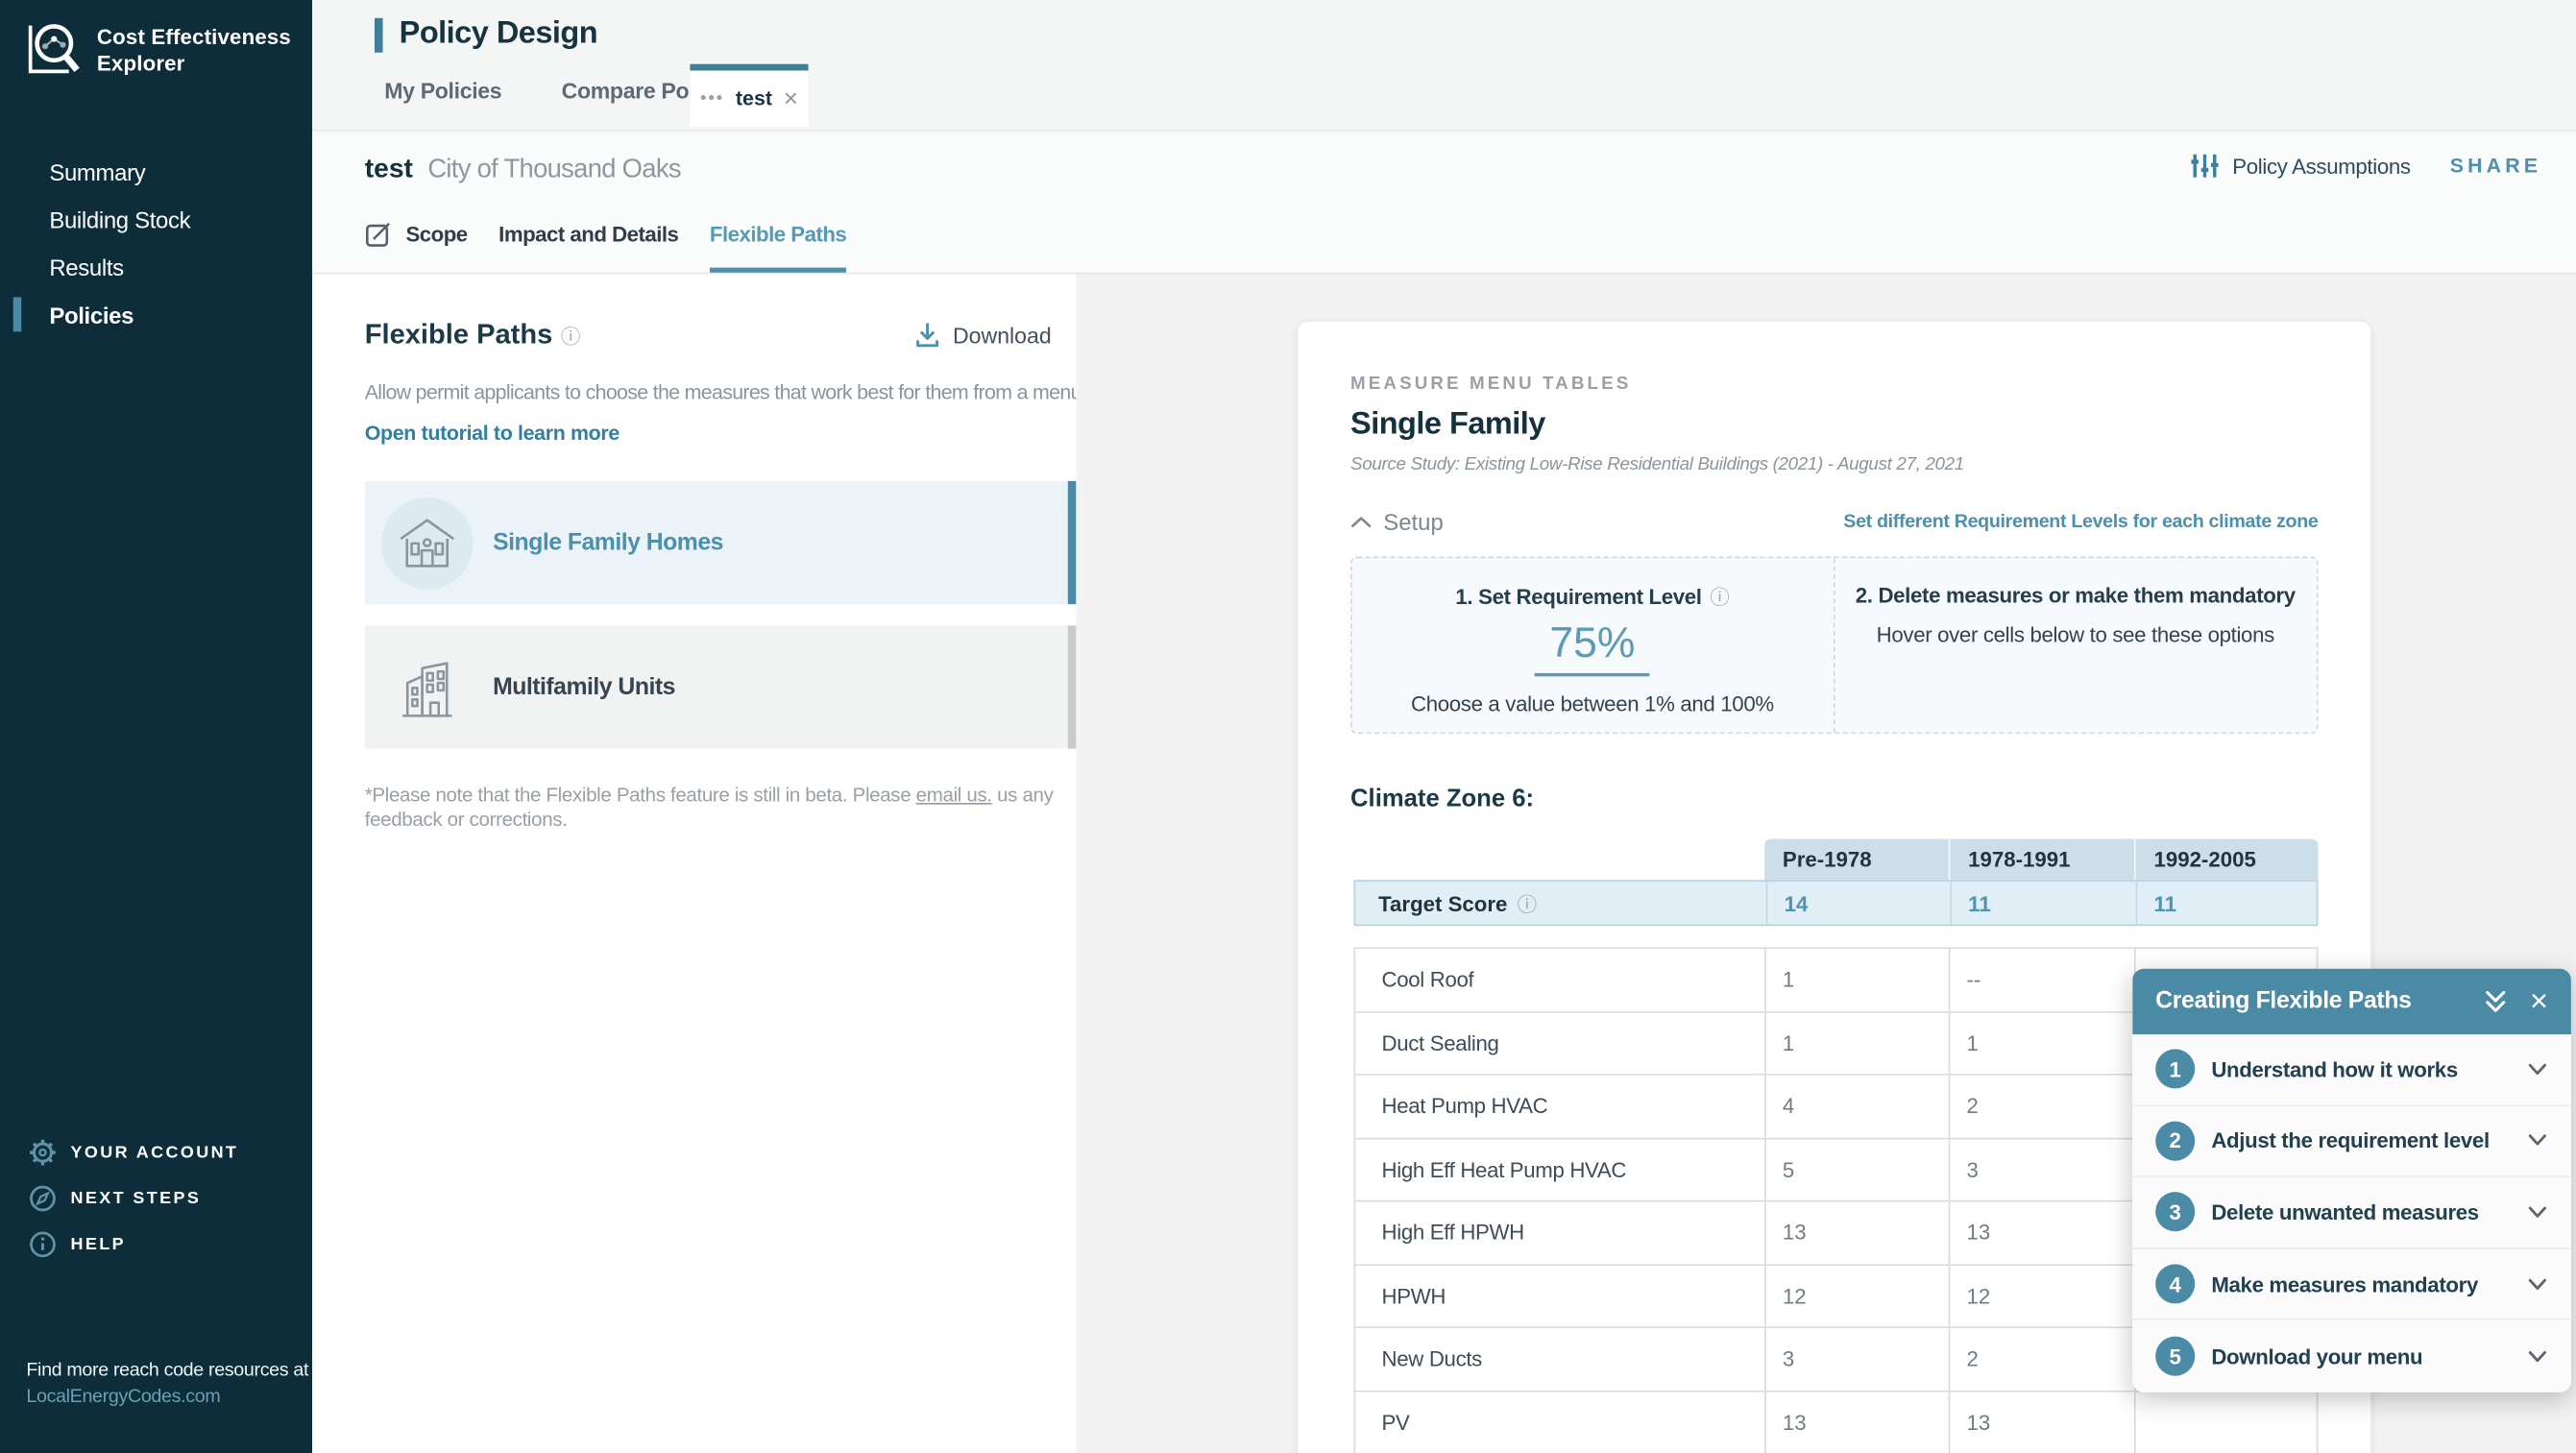 The image size is (2576, 1453). Describe the element at coordinates (2351, 1141) in the screenshot. I see `tutorial-step: 2 Adjust the requirement level` at that location.